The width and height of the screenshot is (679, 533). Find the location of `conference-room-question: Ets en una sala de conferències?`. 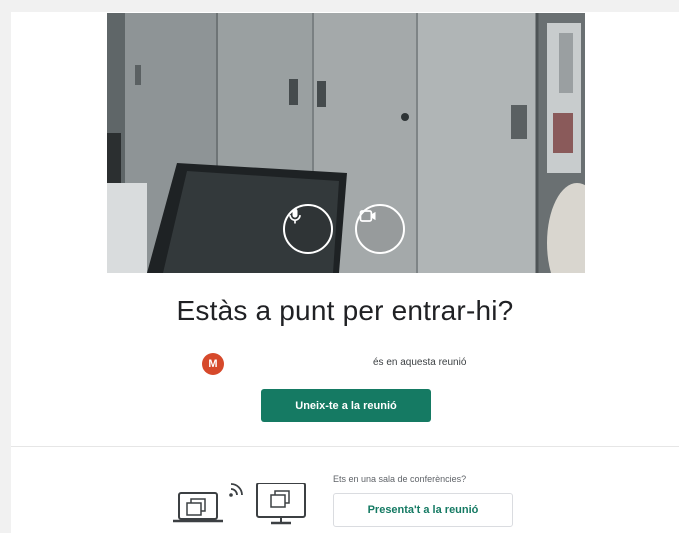

conference-room-question: Ets en una sala de conferències? is located at coordinates (400, 479).